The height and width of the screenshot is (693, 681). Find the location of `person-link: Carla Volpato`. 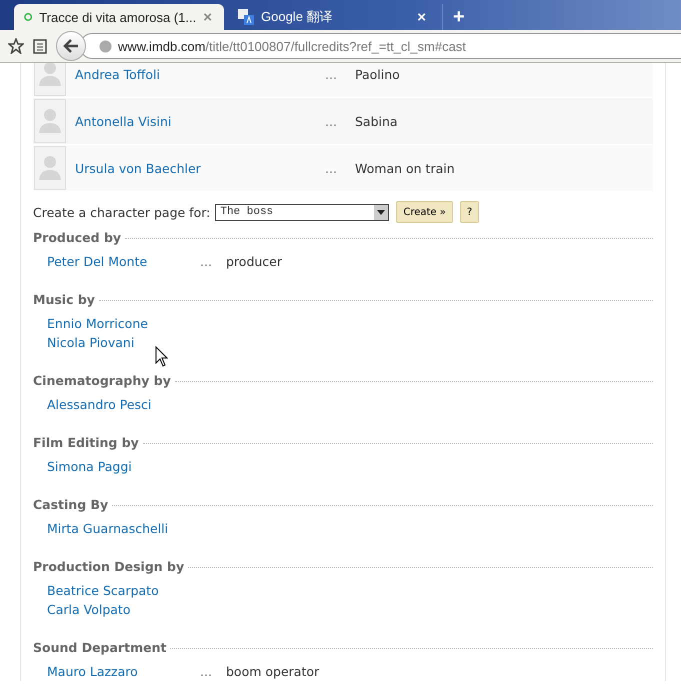

person-link: Carla Volpato is located at coordinates (123, 609).